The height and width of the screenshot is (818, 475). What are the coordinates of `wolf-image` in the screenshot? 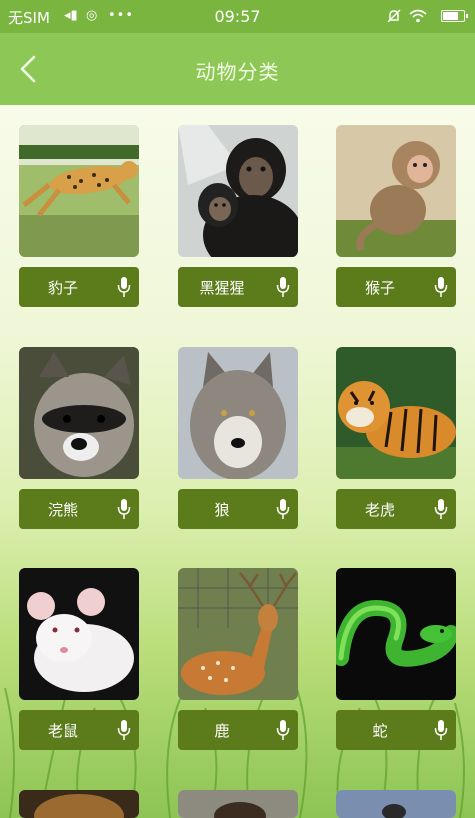 It's located at (238, 413).